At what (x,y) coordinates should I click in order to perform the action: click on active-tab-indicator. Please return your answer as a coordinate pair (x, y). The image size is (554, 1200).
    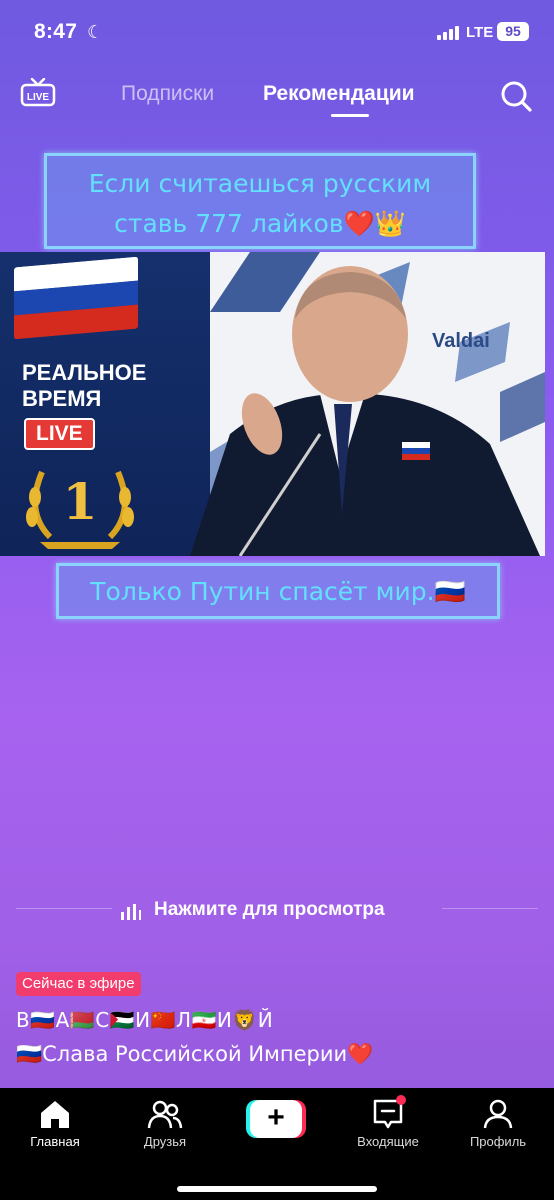
    Looking at the image, I should click on (350, 115).